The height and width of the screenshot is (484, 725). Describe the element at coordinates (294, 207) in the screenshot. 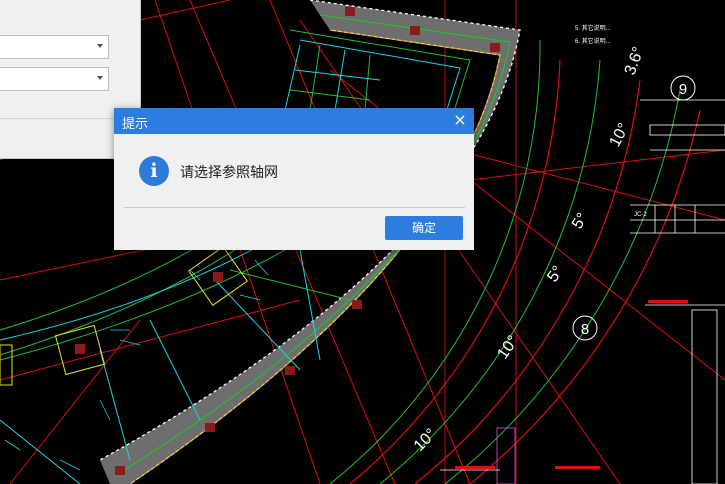

I see `dialog-divider` at that location.